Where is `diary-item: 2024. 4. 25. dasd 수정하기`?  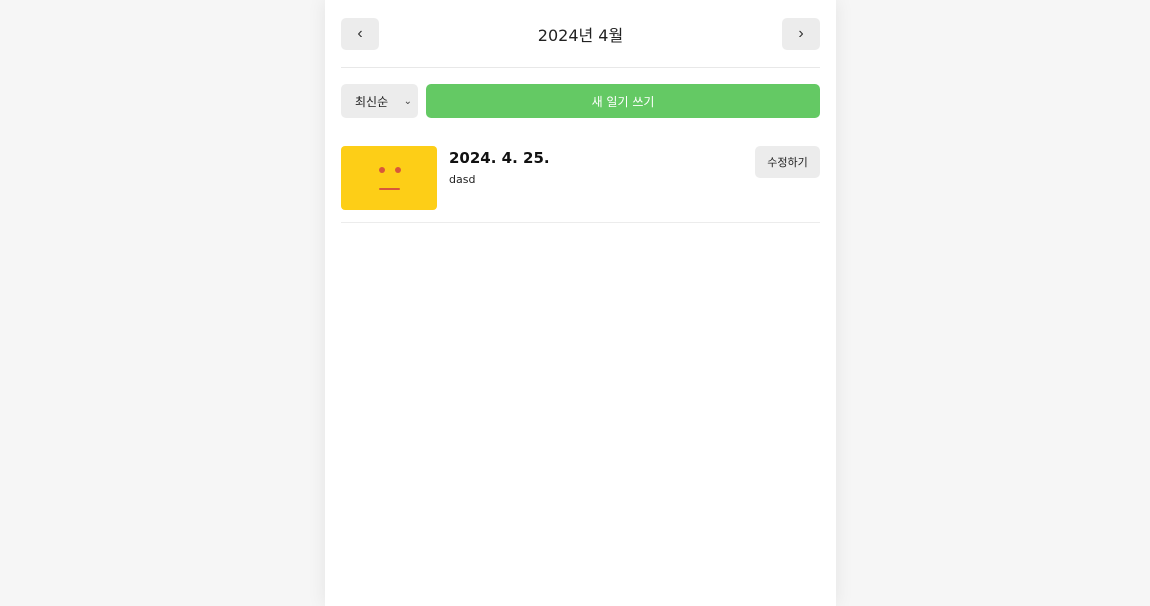
diary-item: 2024. 4. 25. dasd 수정하기 is located at coordinates (580, 176).